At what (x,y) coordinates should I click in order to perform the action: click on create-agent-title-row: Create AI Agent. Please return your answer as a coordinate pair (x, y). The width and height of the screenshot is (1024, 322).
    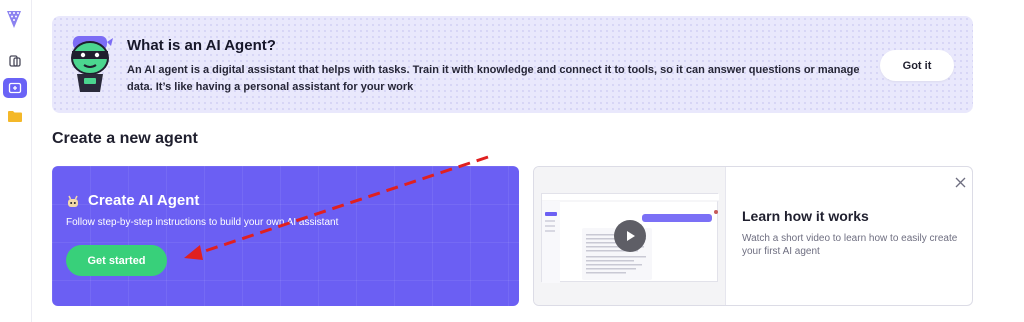
    Looking at the image, I should click on (132, 200).